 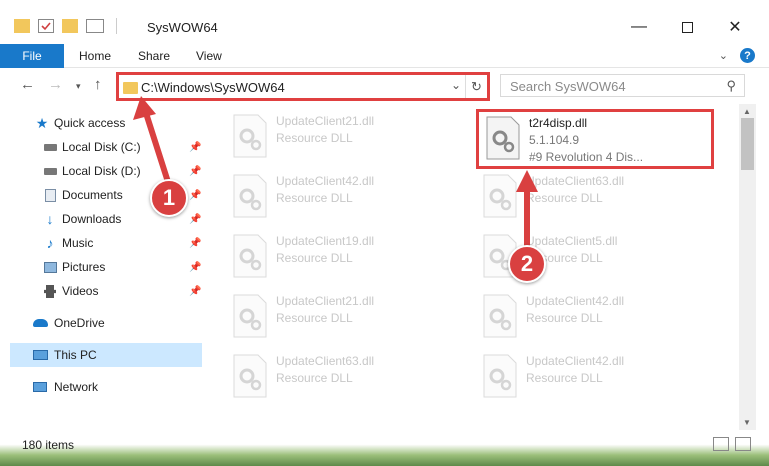 What do you see at coordinates (325, 241) in the screenshot?
I see `file-name: UpdateClient19.dll` at bounding box center [325, 241].